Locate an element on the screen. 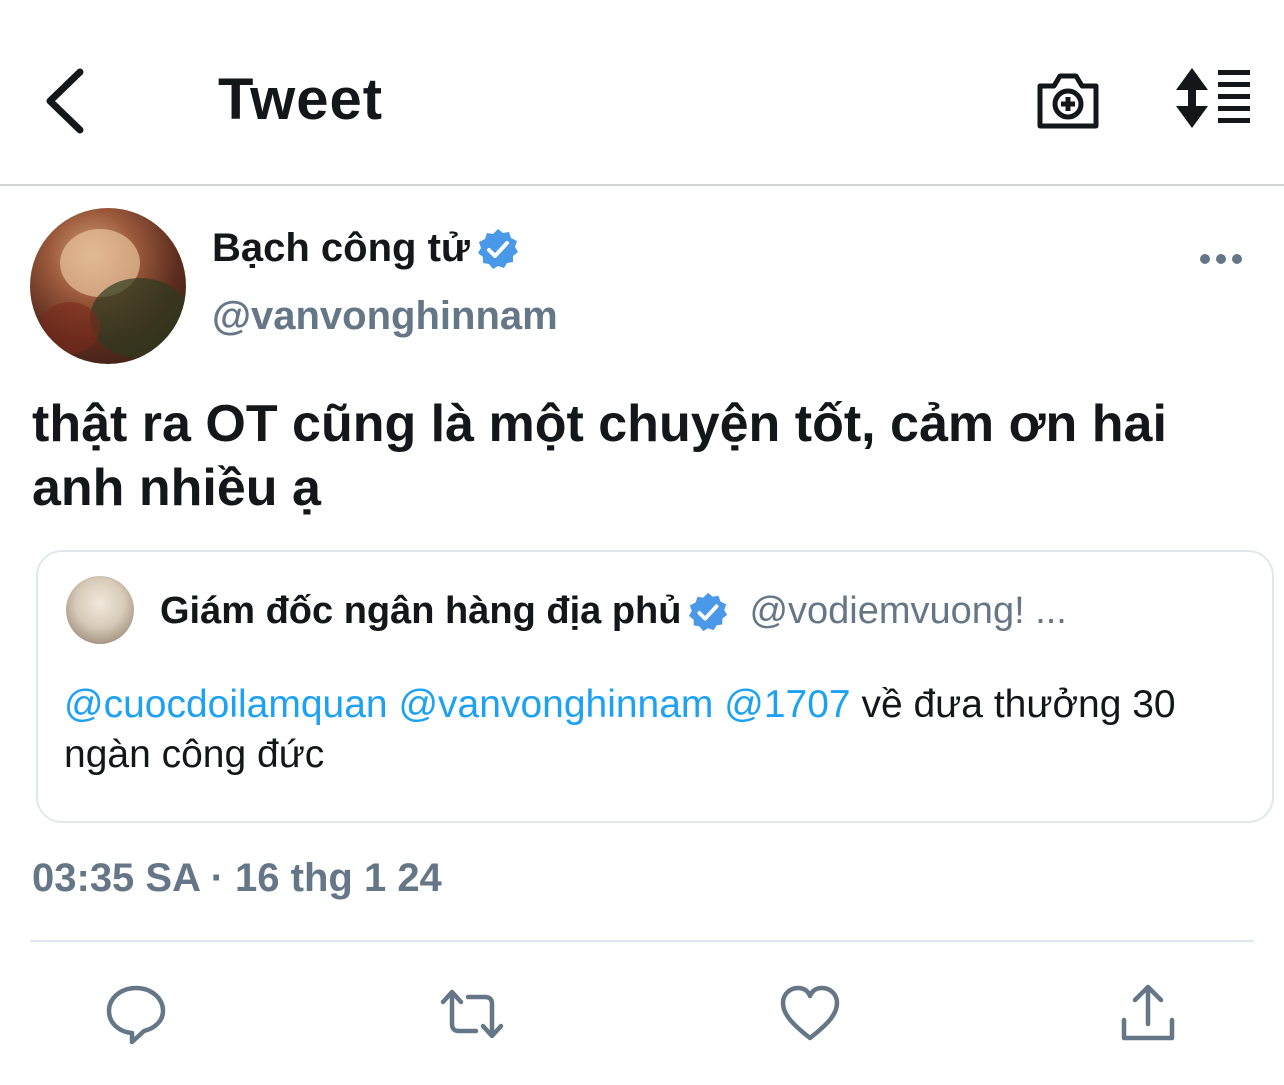 Image resolution: width=1284 pixels, height=1085 pixels. retweet-icon is located at coordinates (472, 1014).